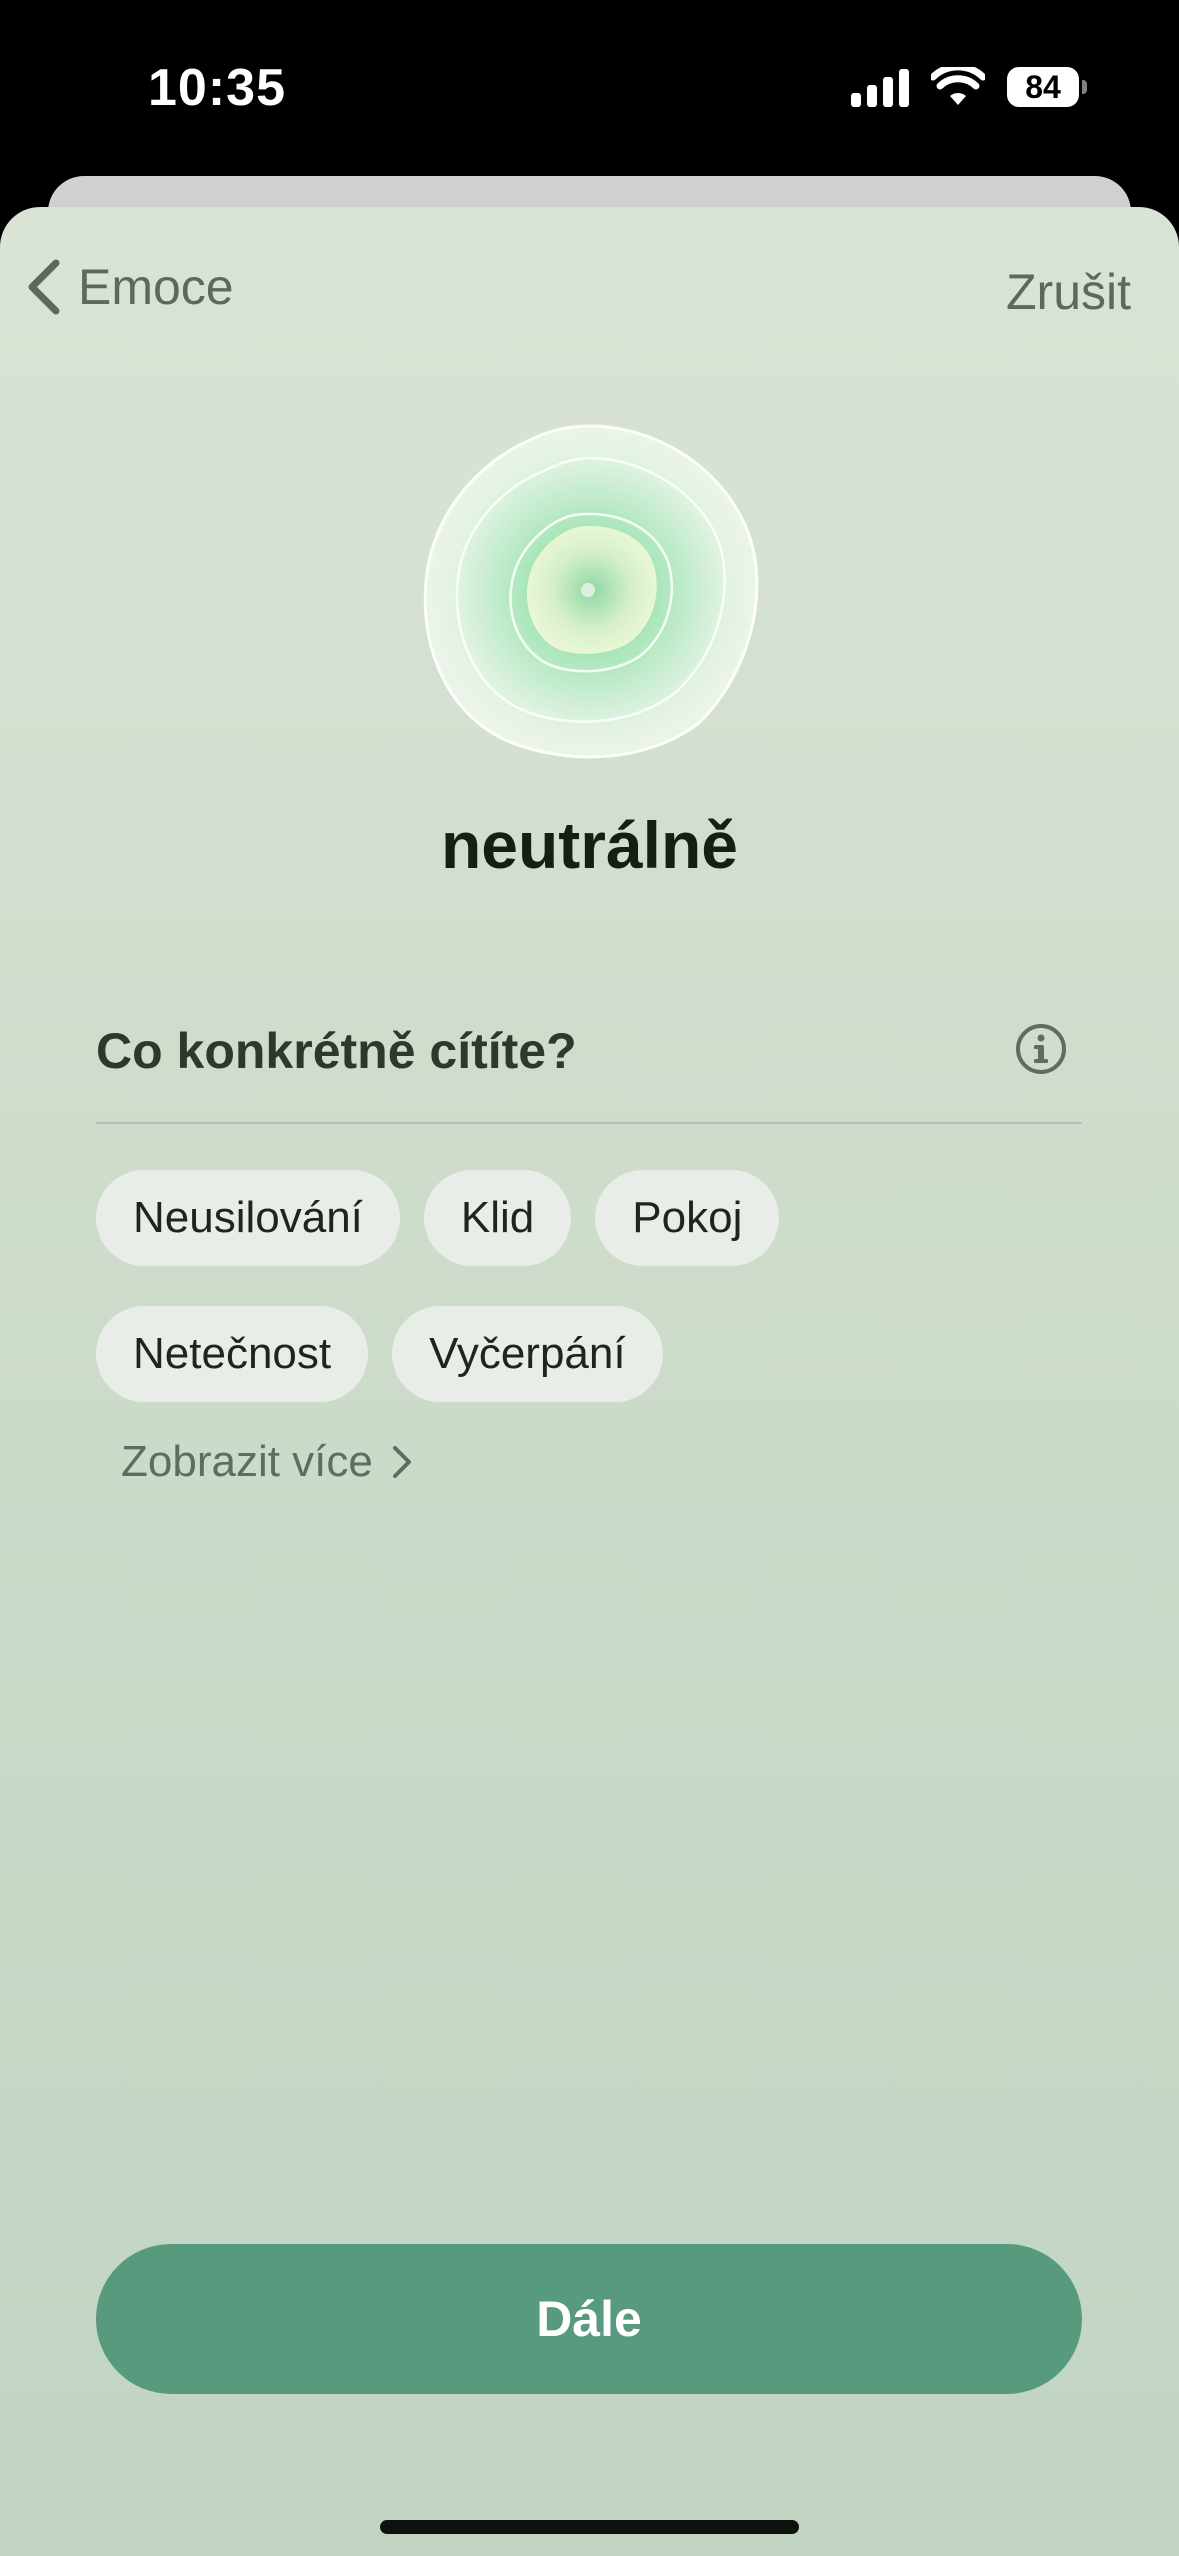  I want to click on battery-icon: 84, so click(1047, 87).